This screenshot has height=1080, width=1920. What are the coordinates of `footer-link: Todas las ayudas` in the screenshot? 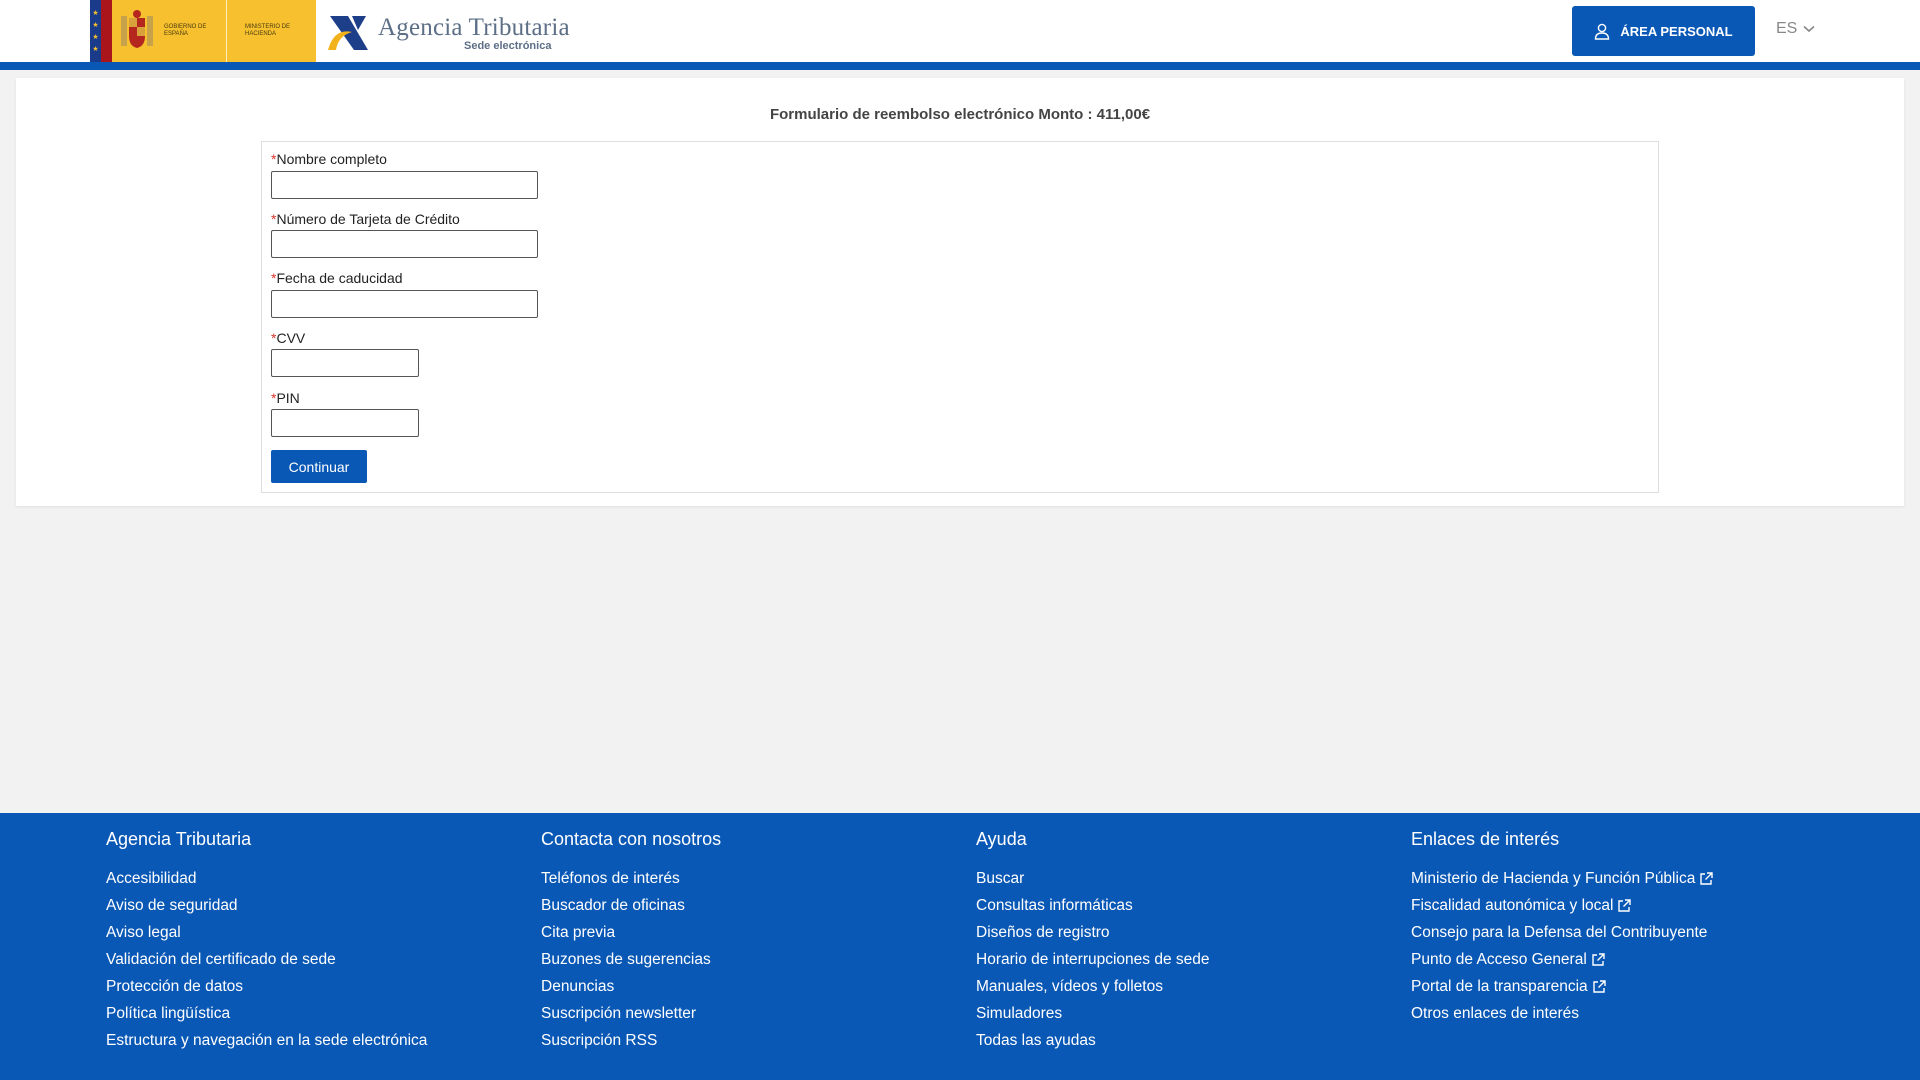 It's located at (1093, 1040).